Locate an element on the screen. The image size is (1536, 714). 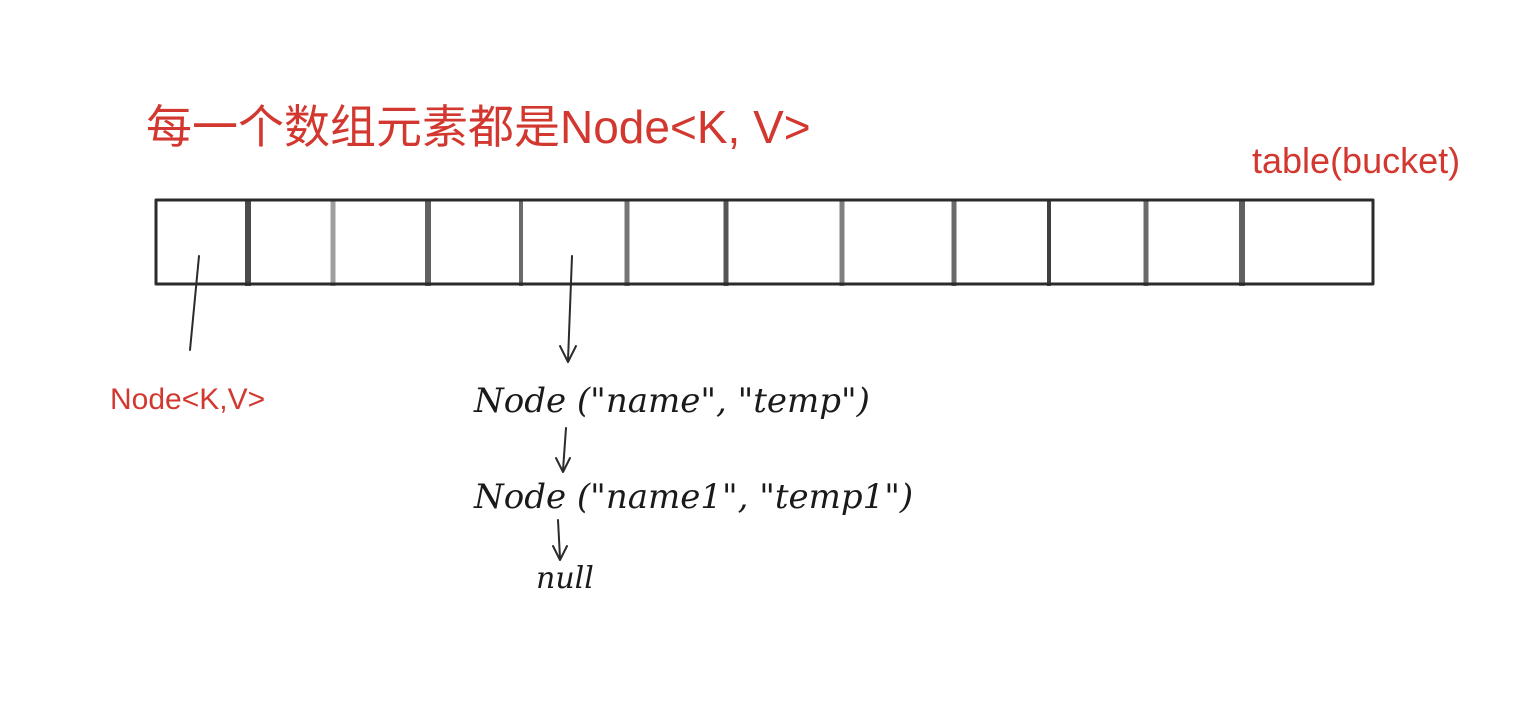
table-label: table(bucket) is located at coordinates (1356, 160).